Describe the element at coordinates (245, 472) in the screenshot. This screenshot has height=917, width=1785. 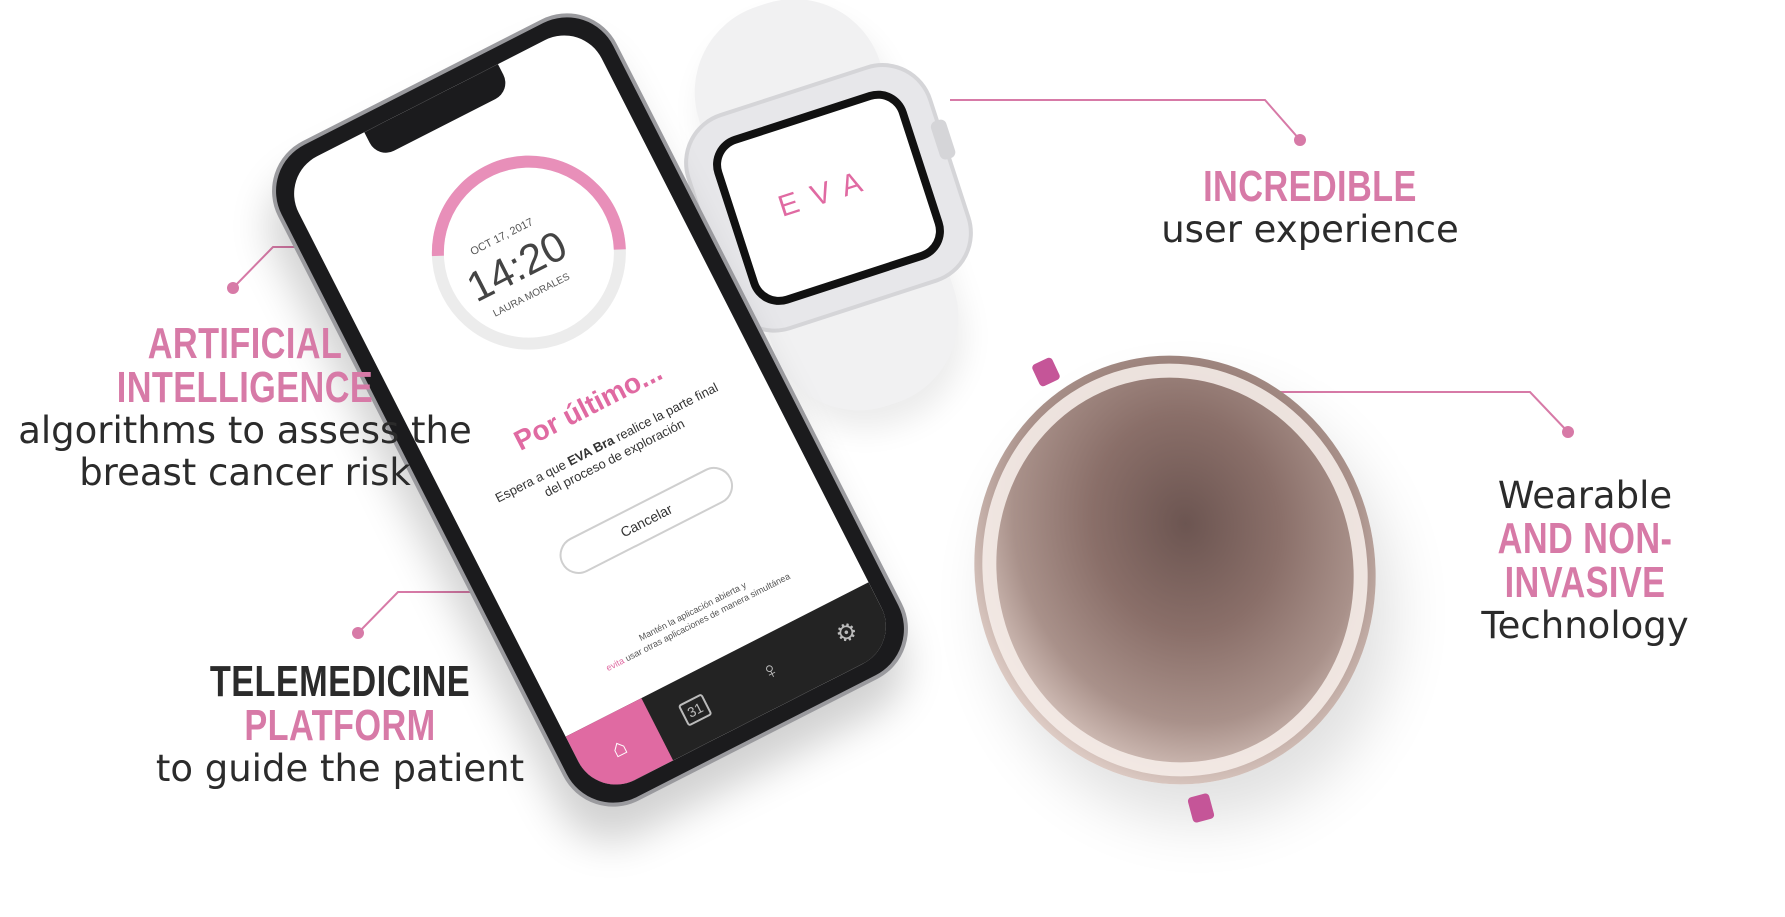
I see `ai-sub-line2: breast cancer risk` at that location.